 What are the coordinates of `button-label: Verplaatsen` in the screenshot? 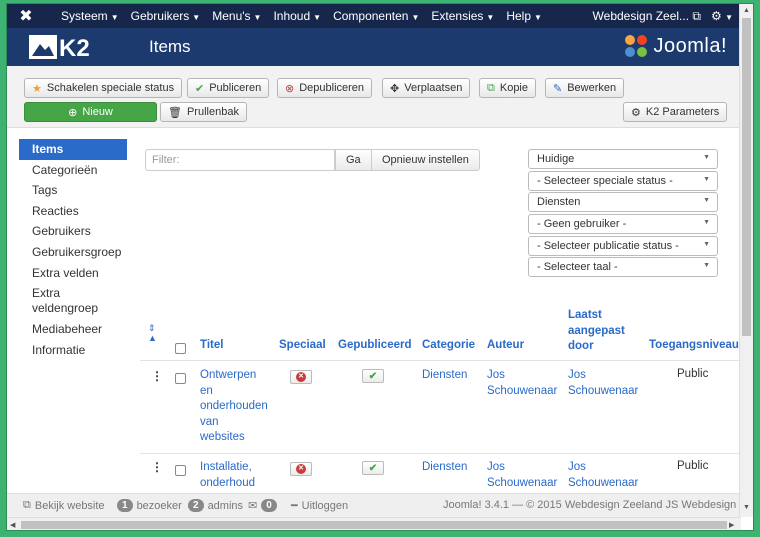 It's located at (433, 88).